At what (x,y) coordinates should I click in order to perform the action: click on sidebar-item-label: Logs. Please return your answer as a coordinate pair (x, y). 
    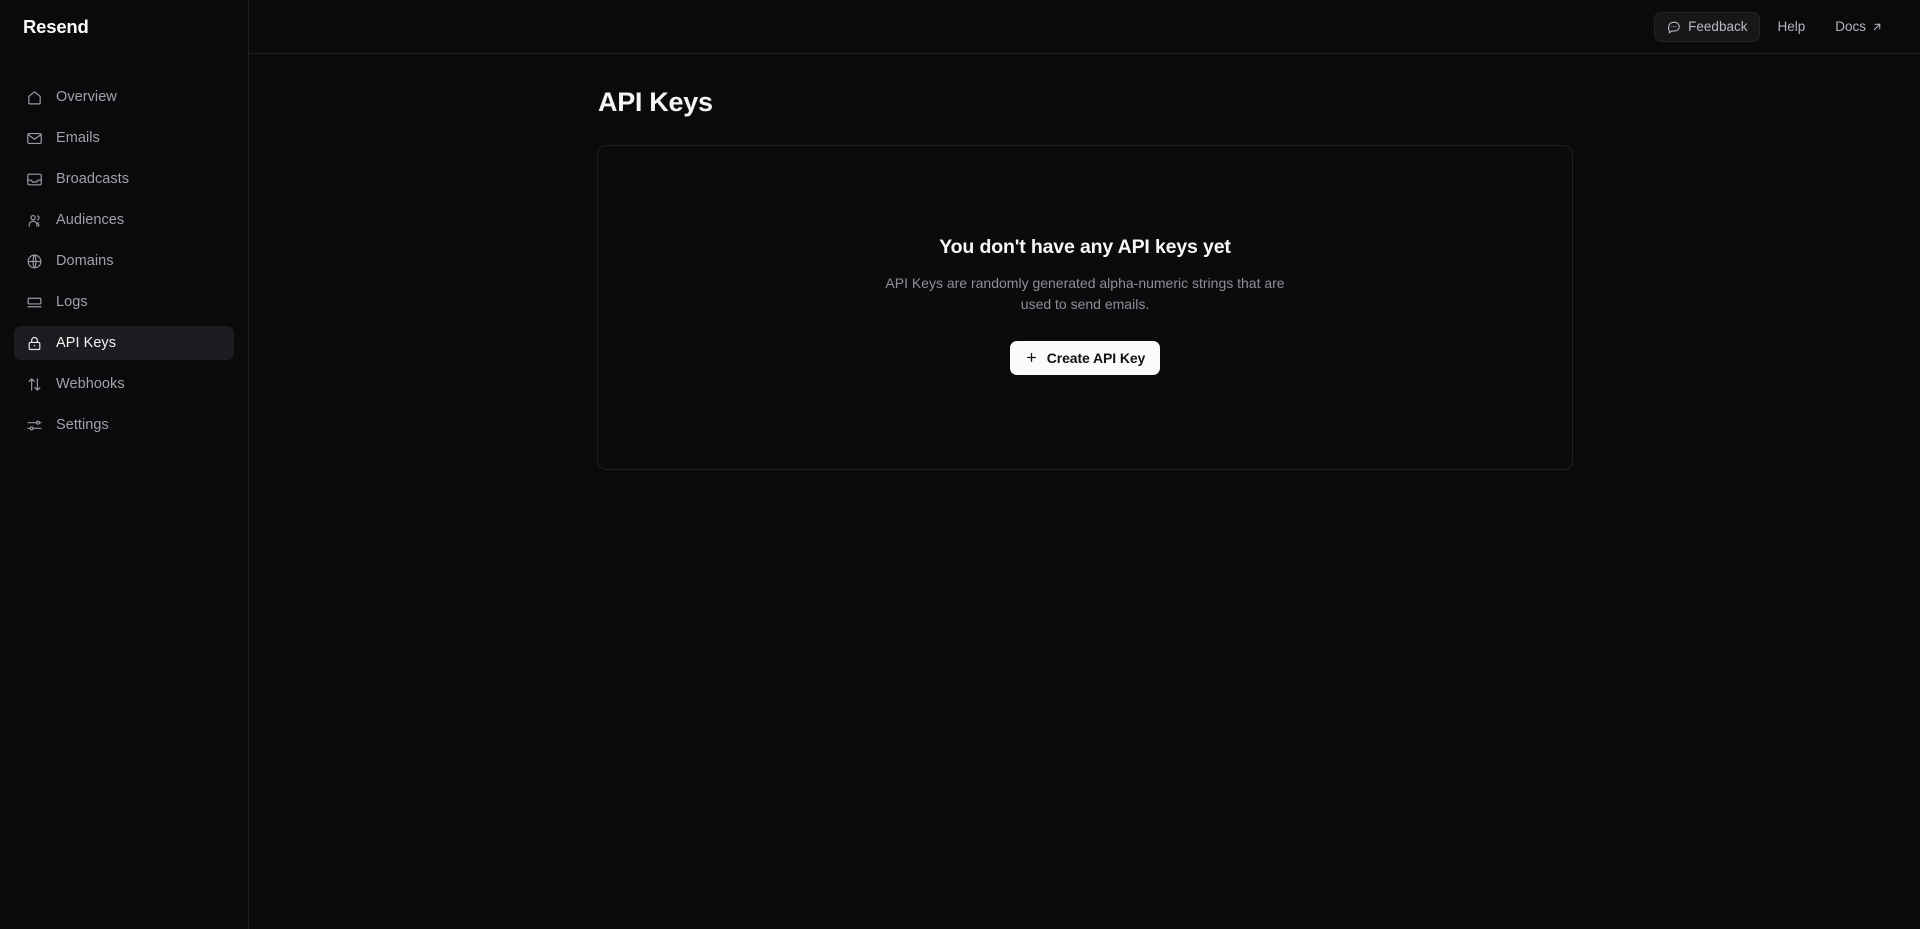
    Looking at the image, I should click on (72, 301).